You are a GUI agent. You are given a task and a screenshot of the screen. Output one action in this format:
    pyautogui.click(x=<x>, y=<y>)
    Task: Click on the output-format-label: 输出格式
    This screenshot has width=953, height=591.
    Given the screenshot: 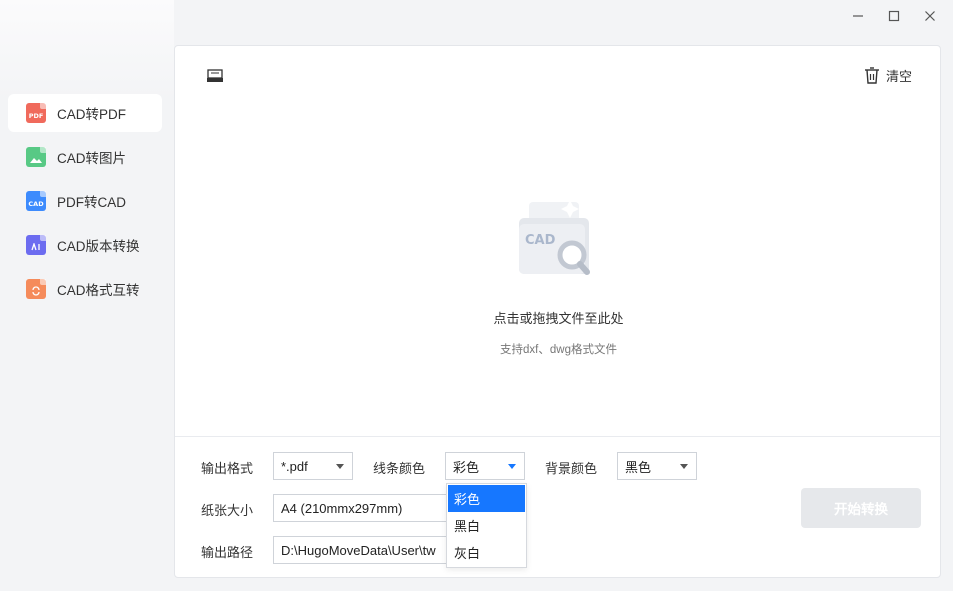 What is the action you would take?
    pyautogui.click(x=227, y=468)
    